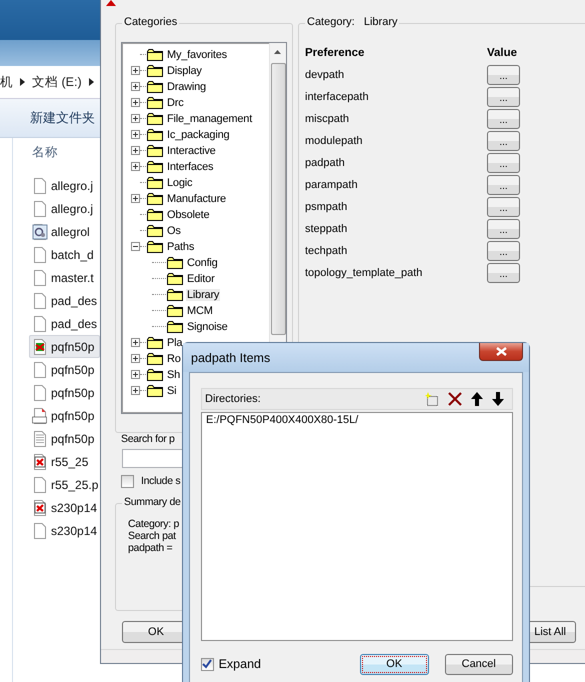  I want to click on scroll-up-icon, so click(277, 52).